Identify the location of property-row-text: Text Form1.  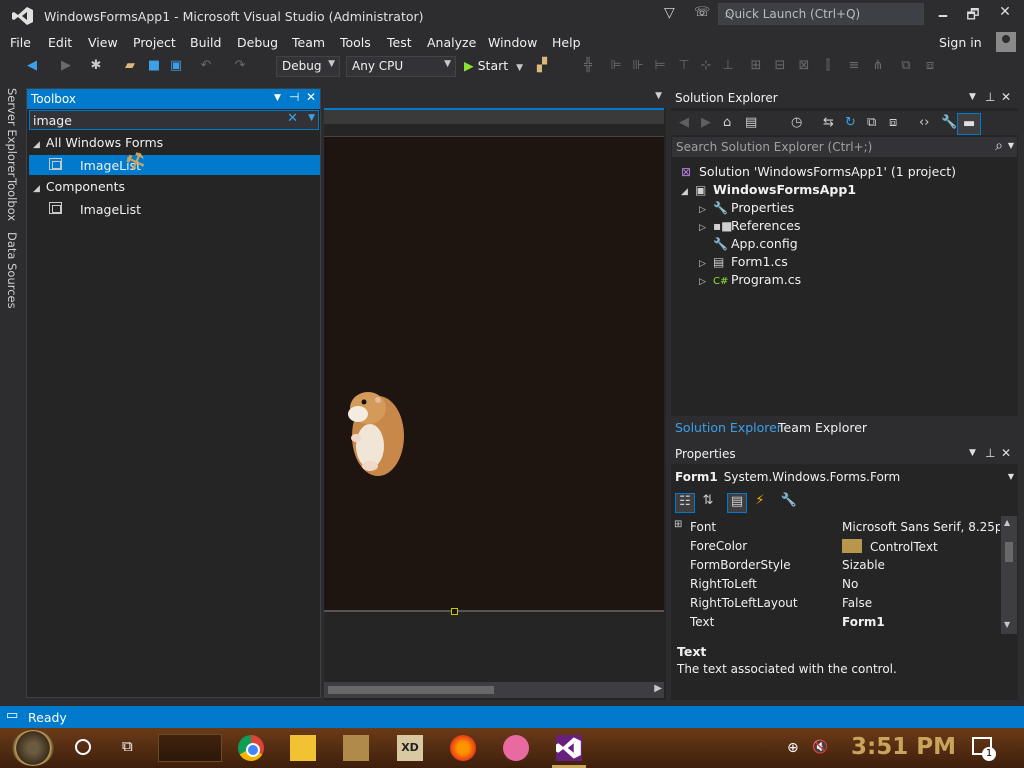
(836, 622).